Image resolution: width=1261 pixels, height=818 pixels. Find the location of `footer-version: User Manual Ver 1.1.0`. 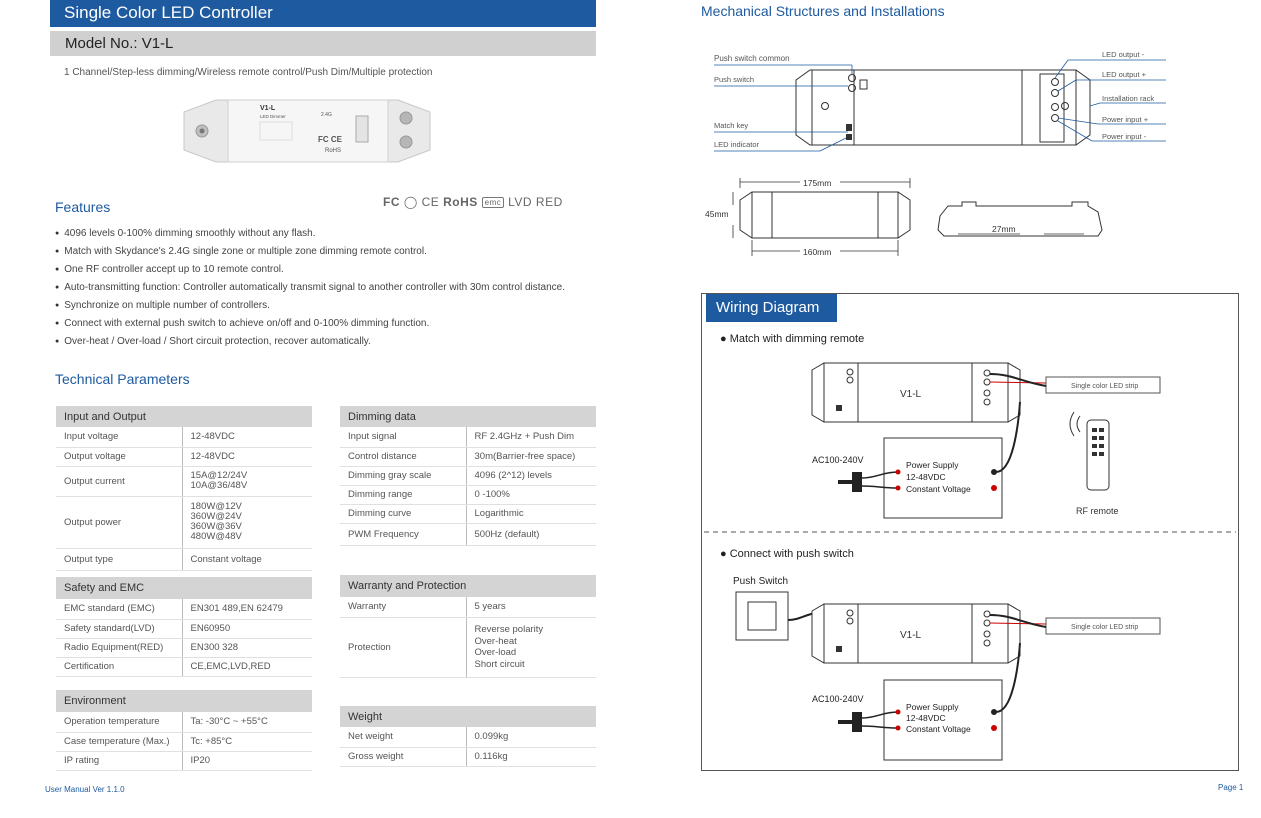

footer-version: User Manual Ver 1.1.0 is located at coordinates (85, 789).